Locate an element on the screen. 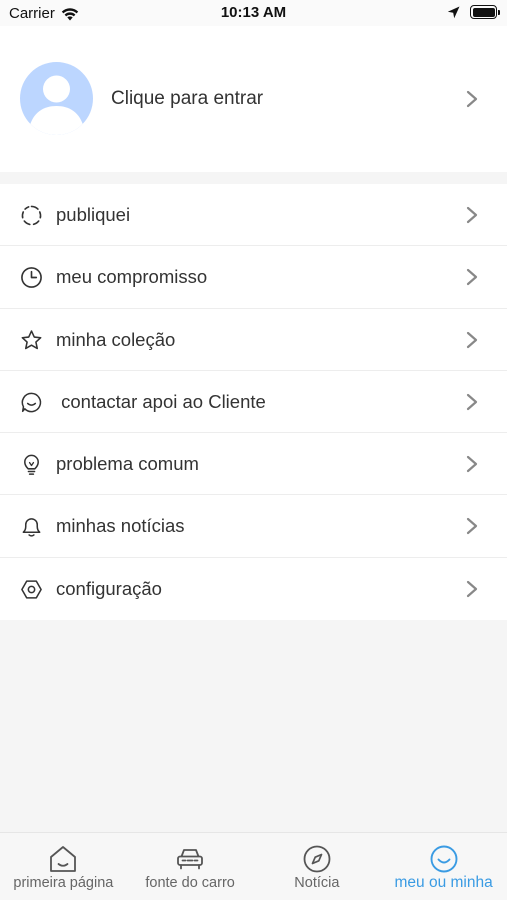  avatar is located at coordinates (56, 98).